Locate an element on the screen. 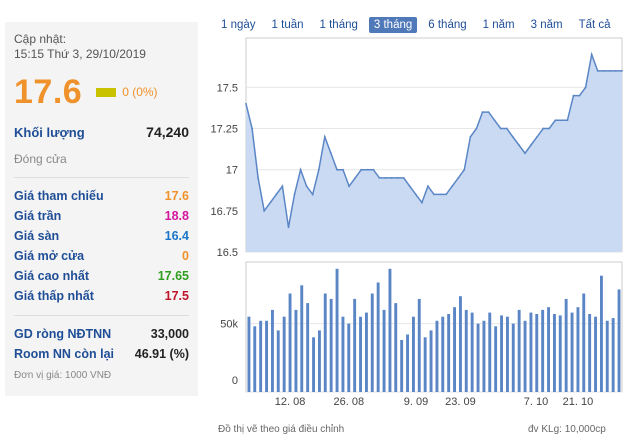  volume-tick-label: 50k is located at coordinates (229, 325).